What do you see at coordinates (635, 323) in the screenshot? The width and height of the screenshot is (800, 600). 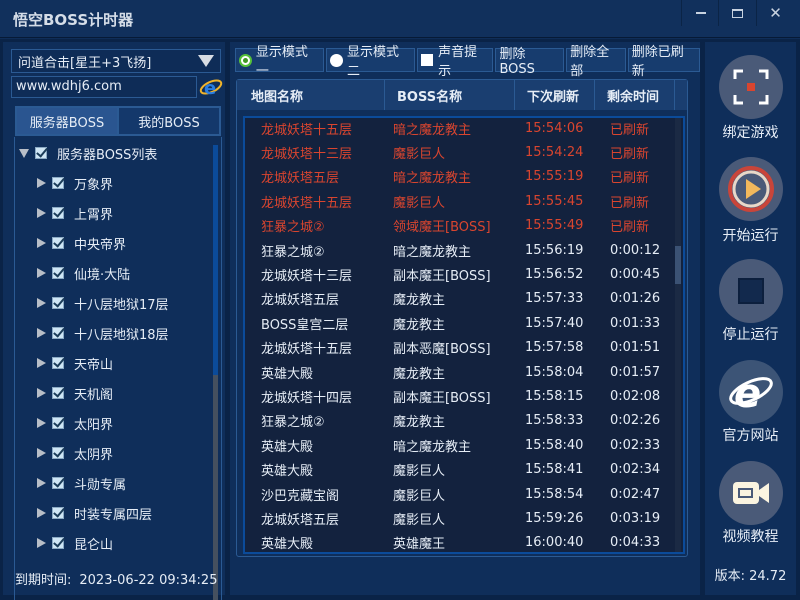 I see `cell-remaining: 0:01:33` at bounding box center [635, 323].